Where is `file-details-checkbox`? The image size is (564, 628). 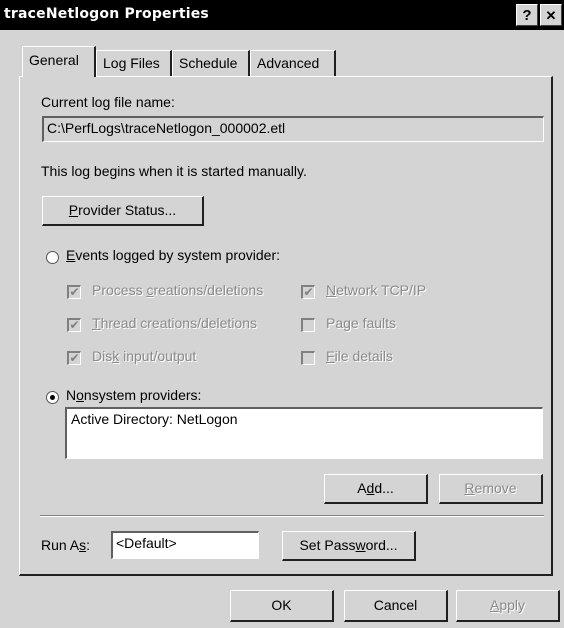 file-details-checkbox is located at coordinates (308, 358).